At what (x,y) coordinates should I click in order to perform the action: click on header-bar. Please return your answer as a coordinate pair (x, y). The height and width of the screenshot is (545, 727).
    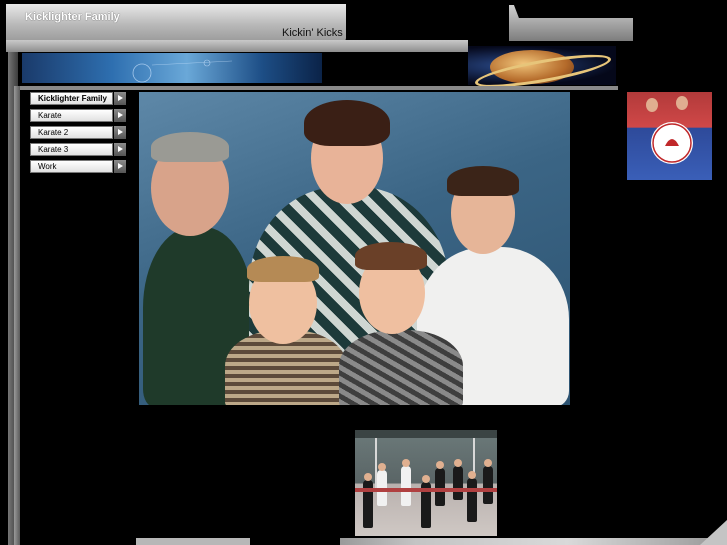
    Looking at the image, I should click on (237, 46).